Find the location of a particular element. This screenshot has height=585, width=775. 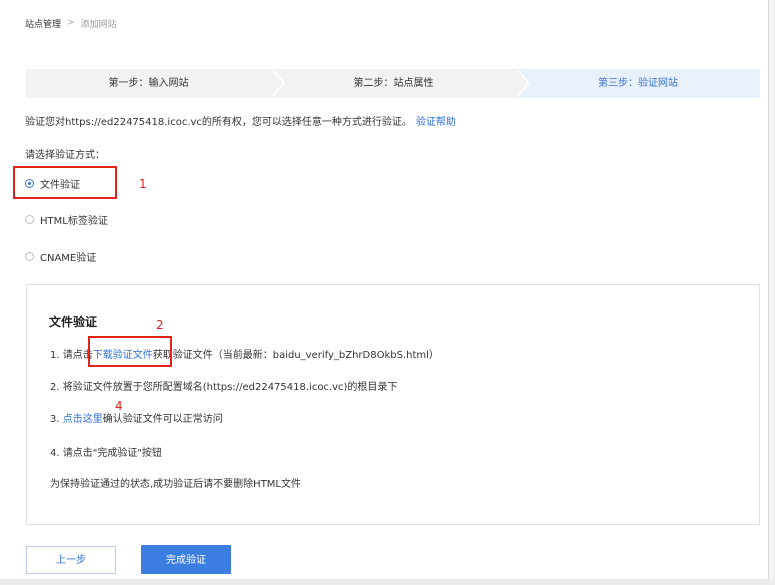

annotation-box-file-verification is located at coordinates (65, 182).